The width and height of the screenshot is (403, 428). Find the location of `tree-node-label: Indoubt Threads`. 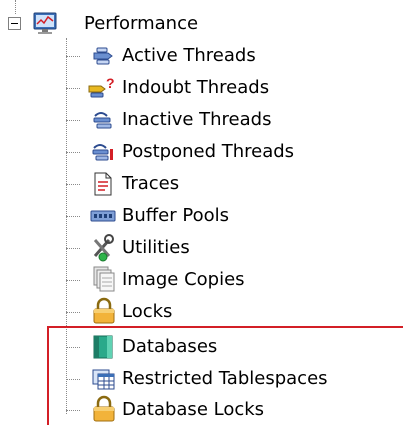

tree-node-label: Indoubt Threads is located at coordinates (196, 87).